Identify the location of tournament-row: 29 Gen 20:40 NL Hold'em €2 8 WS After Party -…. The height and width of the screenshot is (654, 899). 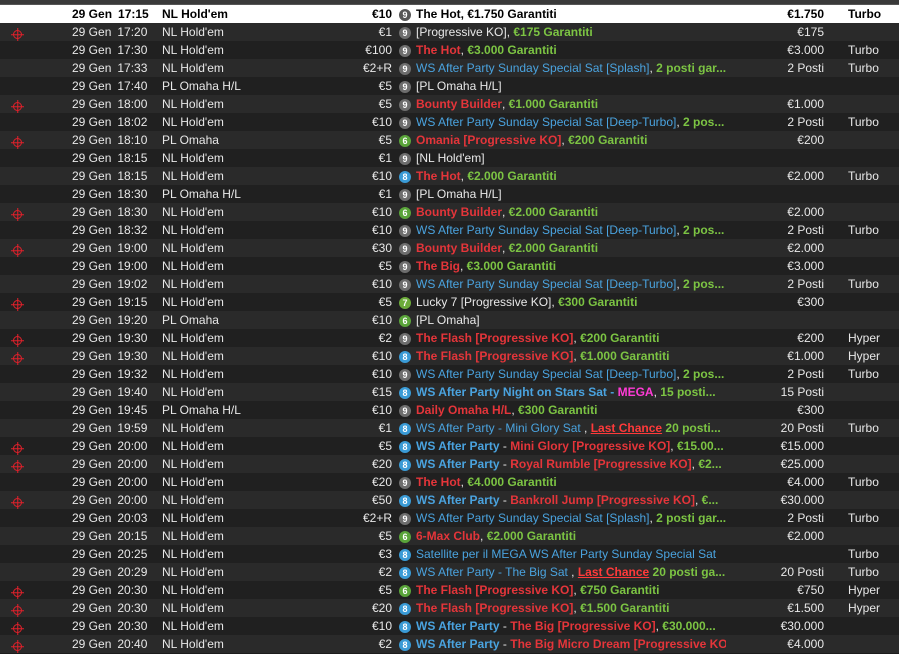
(449, 644).